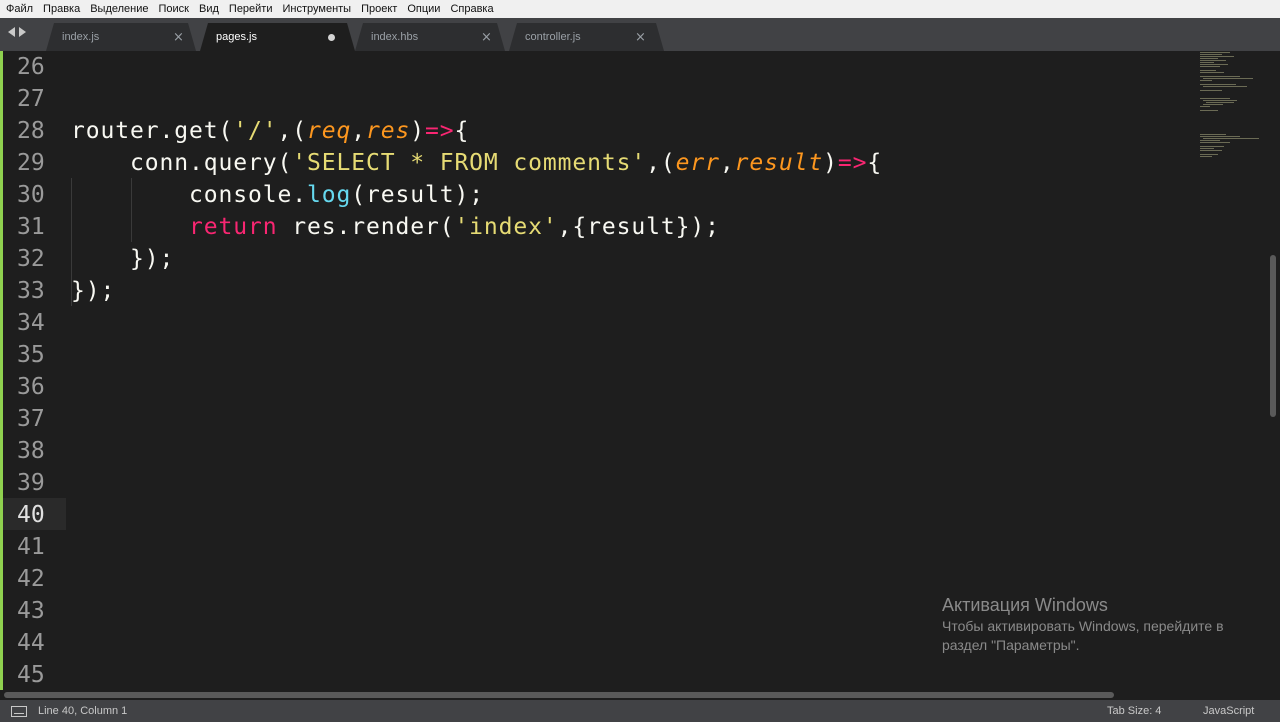  I want to click on watermark-line: раздел "Параметры"., so click(1011, 645).